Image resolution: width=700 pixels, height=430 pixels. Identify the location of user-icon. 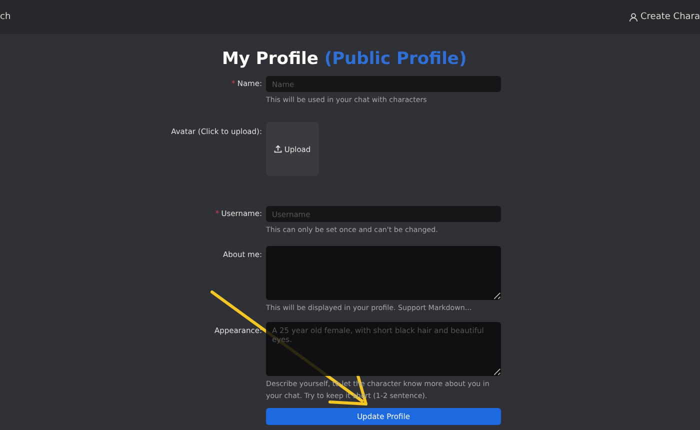
(633, 17).